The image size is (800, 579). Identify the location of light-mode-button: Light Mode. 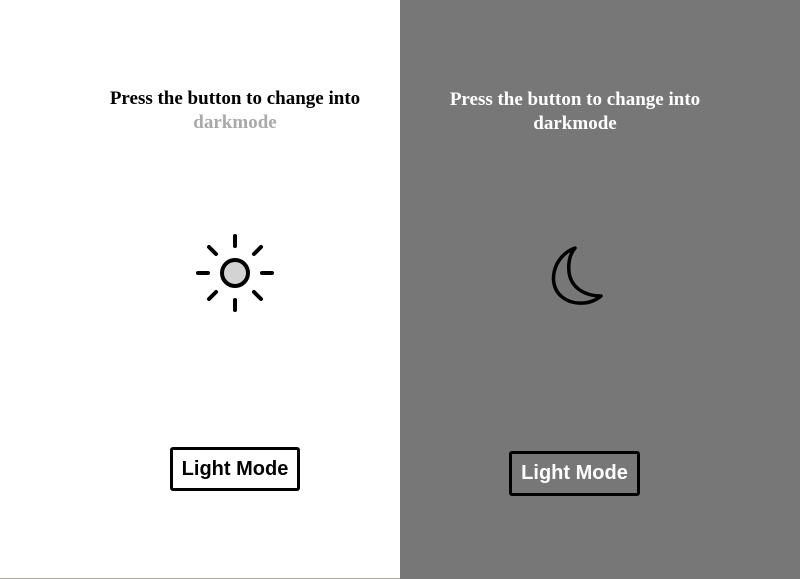
(235, 469).